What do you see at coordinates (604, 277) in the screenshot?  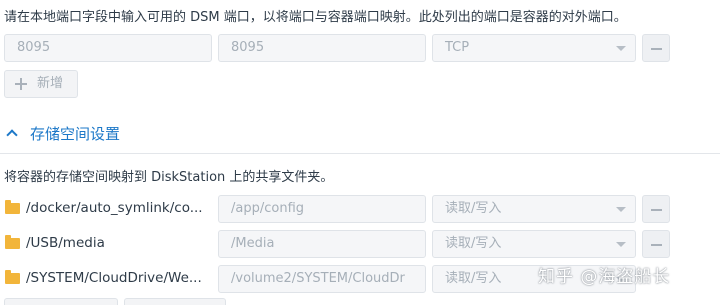 I see `watermark: 知乎 @海盗船长` at bounding box center [604, 277].